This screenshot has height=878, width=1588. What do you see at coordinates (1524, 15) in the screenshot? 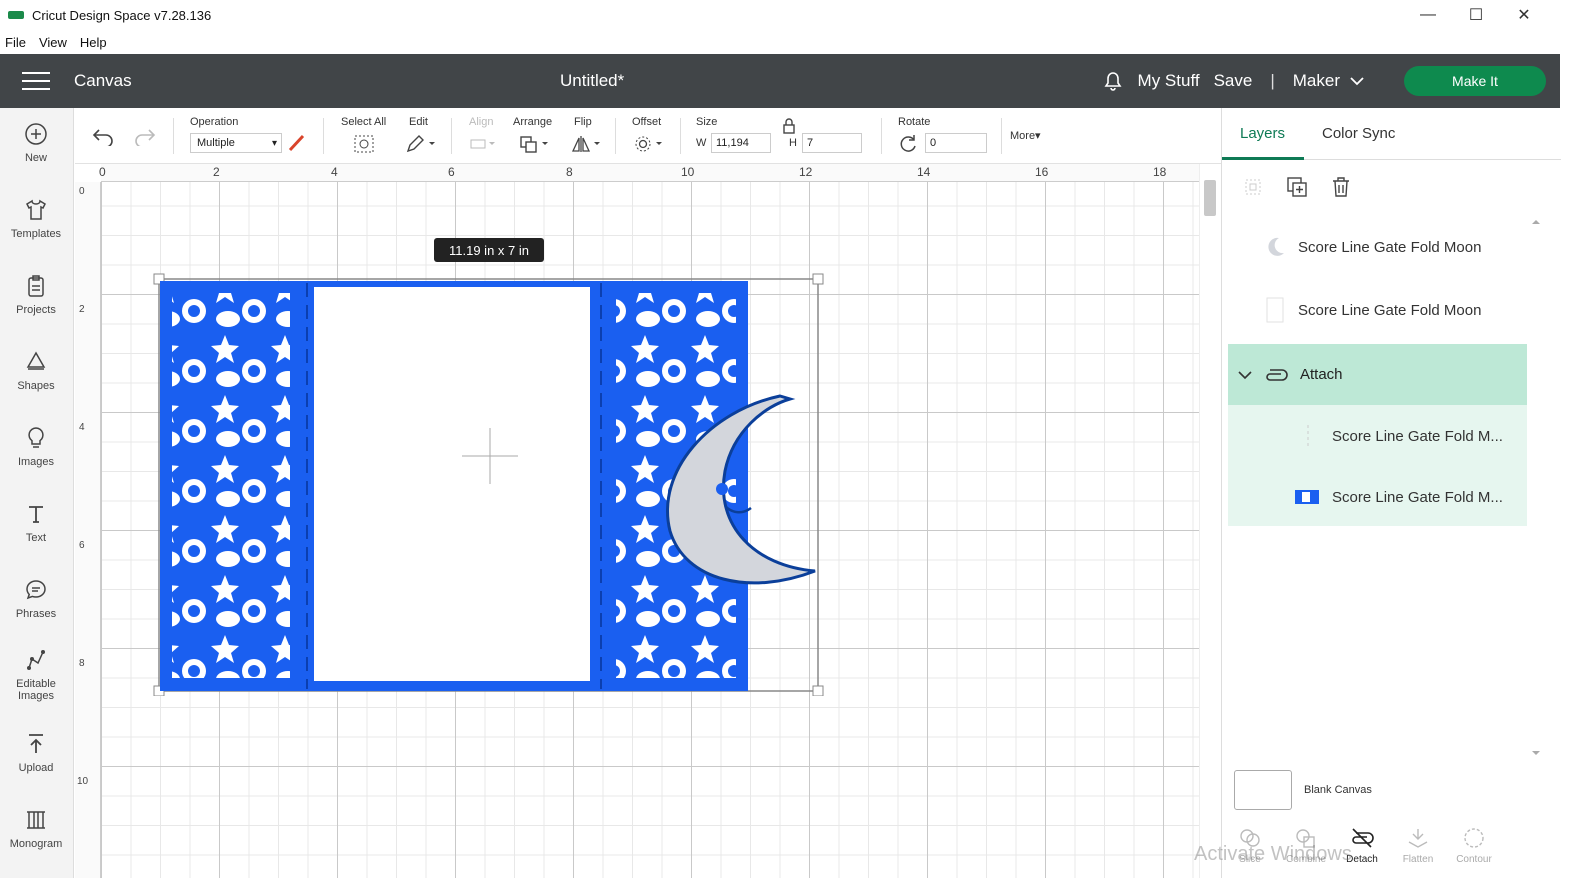
I see `close-button: ✕` at bounding box center [1524, 15].